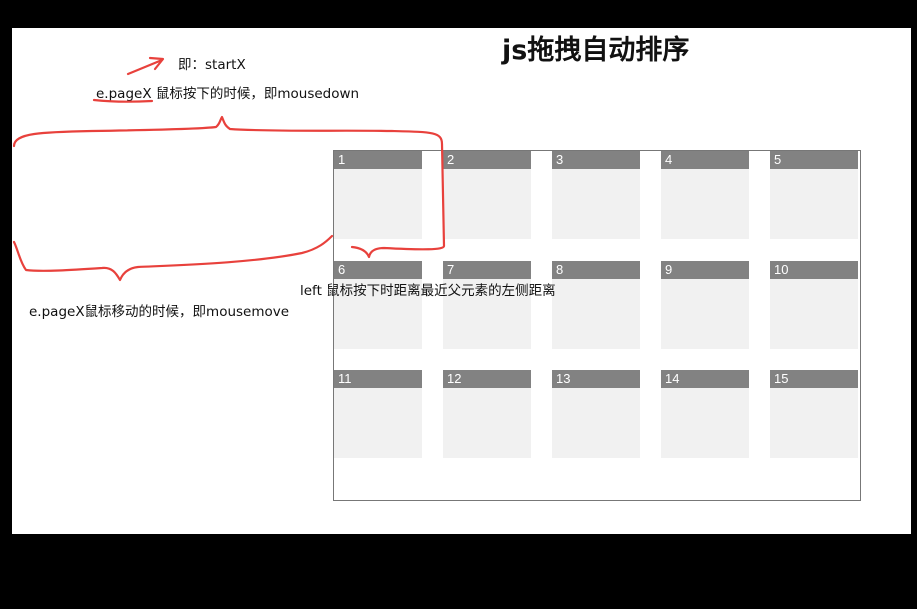 The image size is (917, 609). Describe the element at coordinates (596, 414) in the screenshot. I see `grid-item: 13` at that location.